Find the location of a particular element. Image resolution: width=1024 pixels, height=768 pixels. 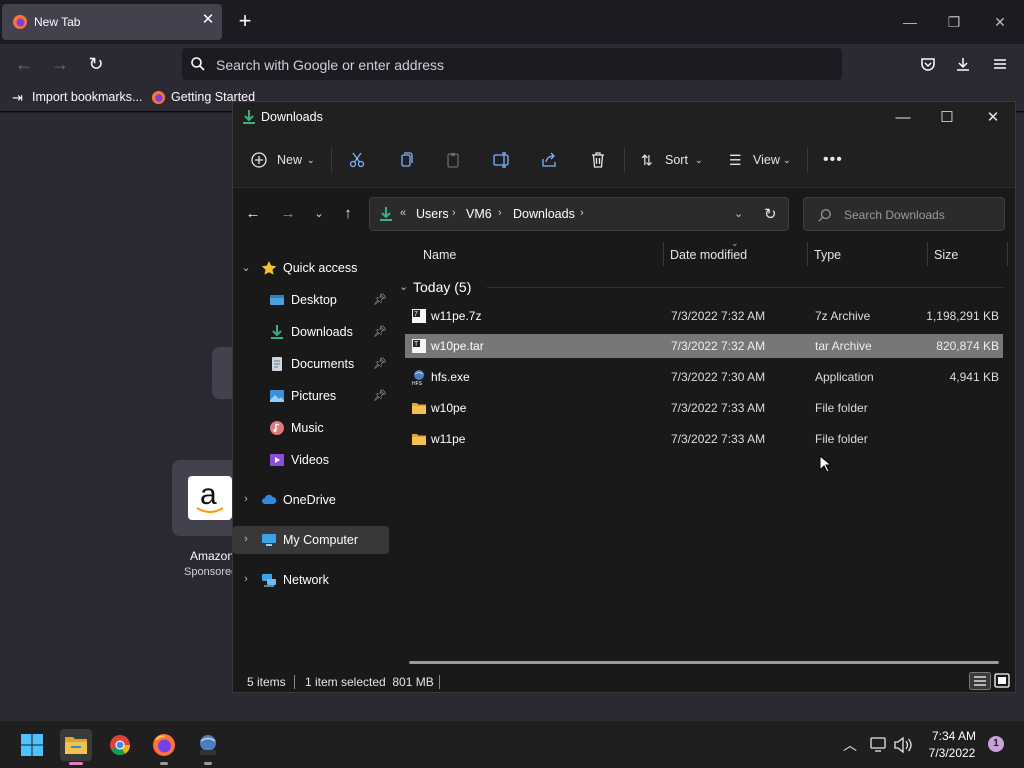

nav-label: Downloads is located at coordinates (322, 332).